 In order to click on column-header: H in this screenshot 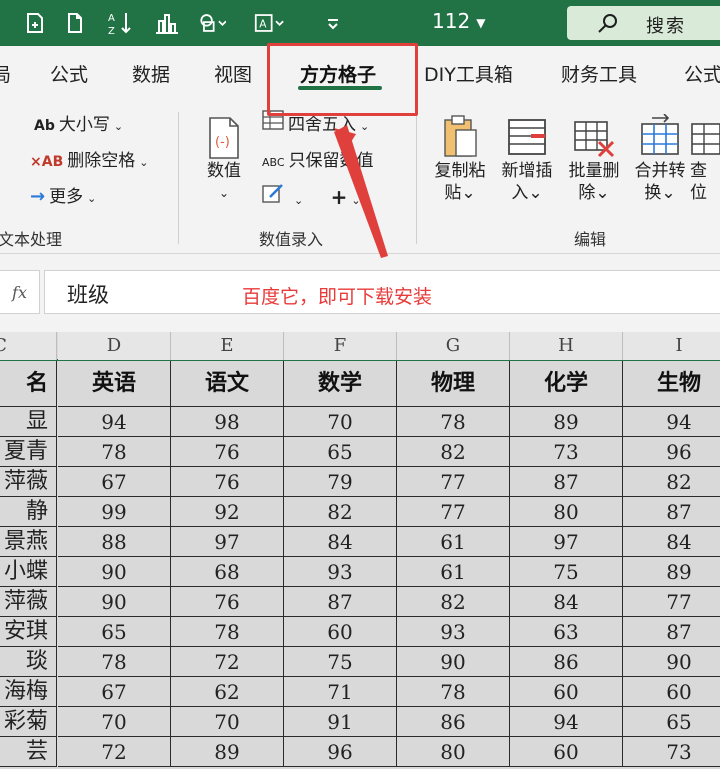, I will do `click(566, 346)`.